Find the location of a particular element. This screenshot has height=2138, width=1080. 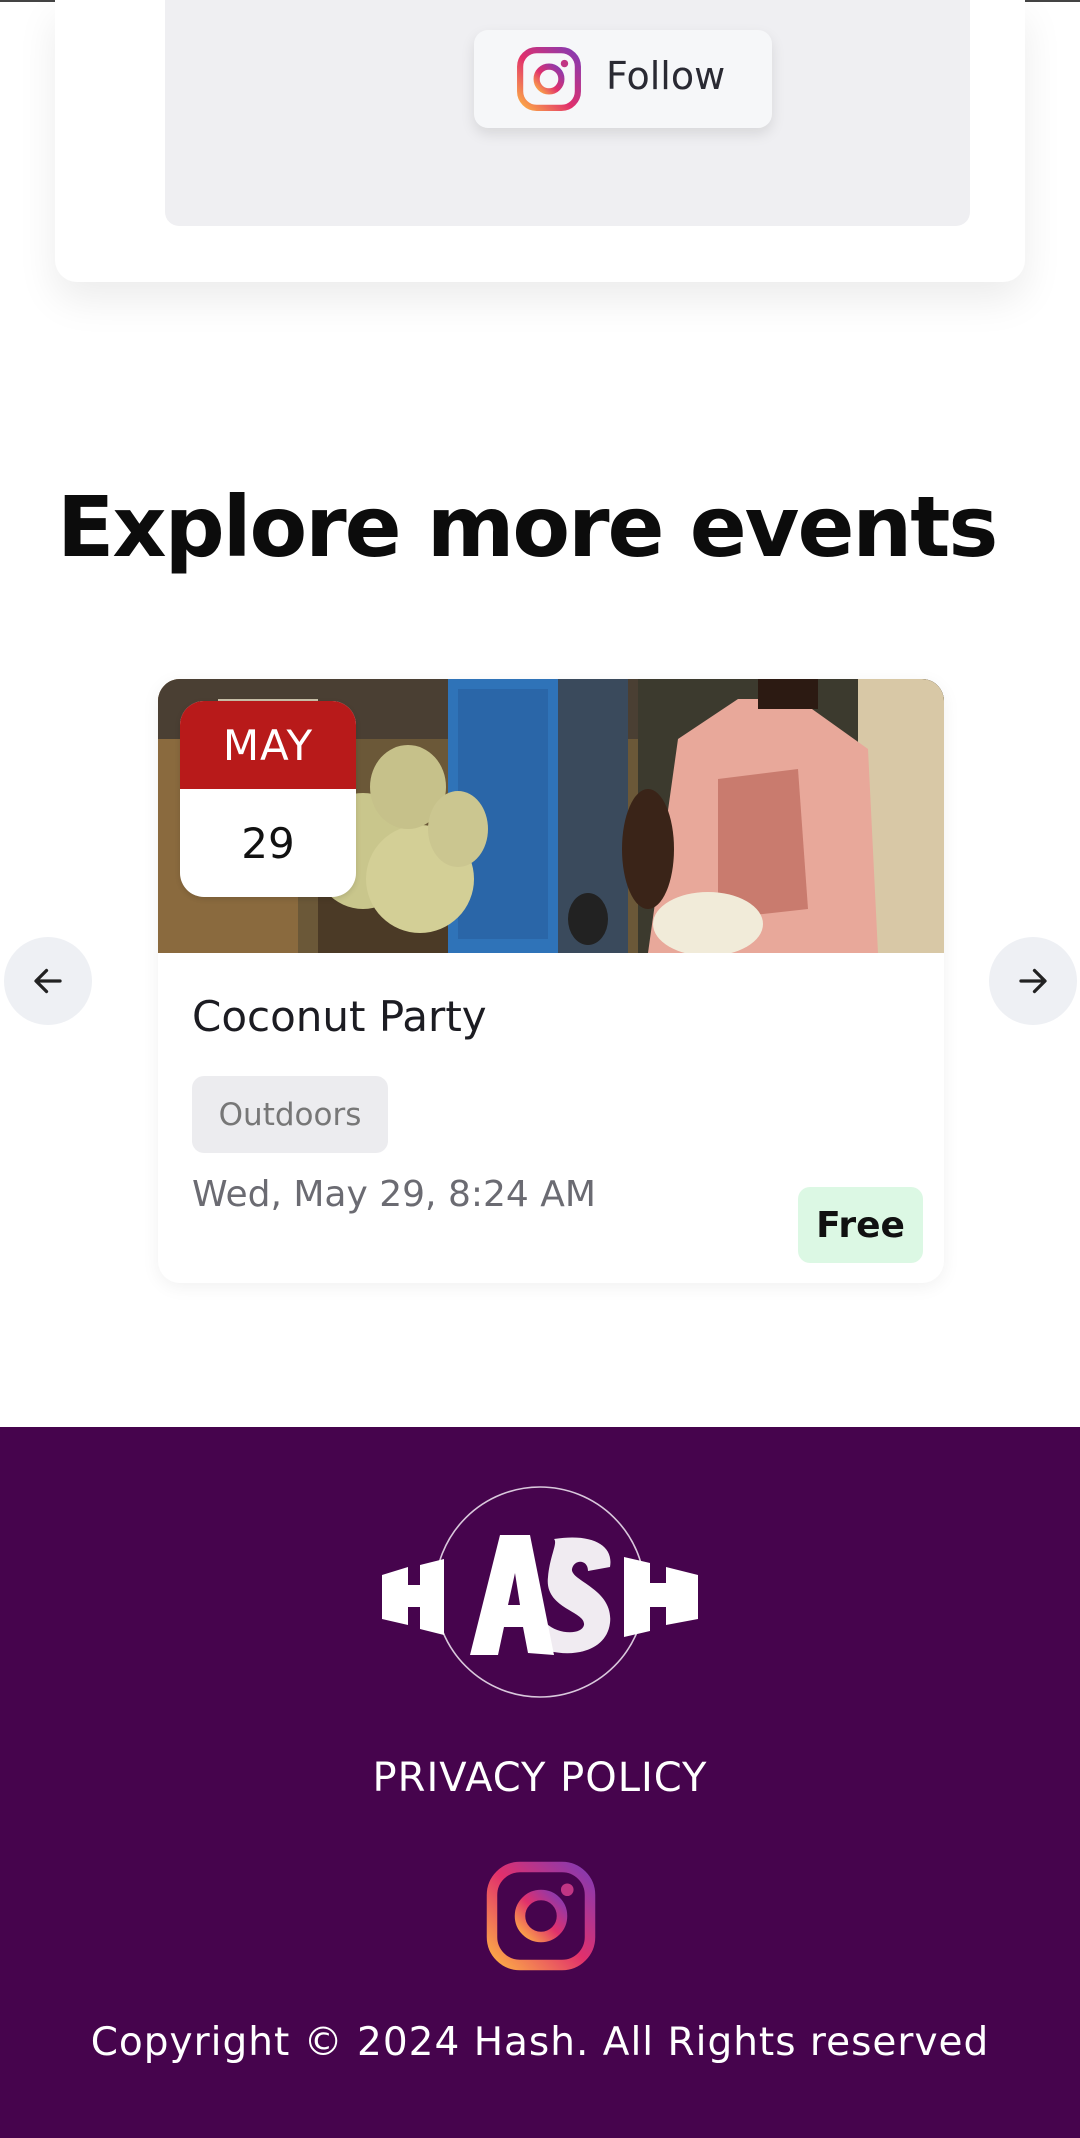

section-heading: Explore more events is located at coordinates (527, 527).